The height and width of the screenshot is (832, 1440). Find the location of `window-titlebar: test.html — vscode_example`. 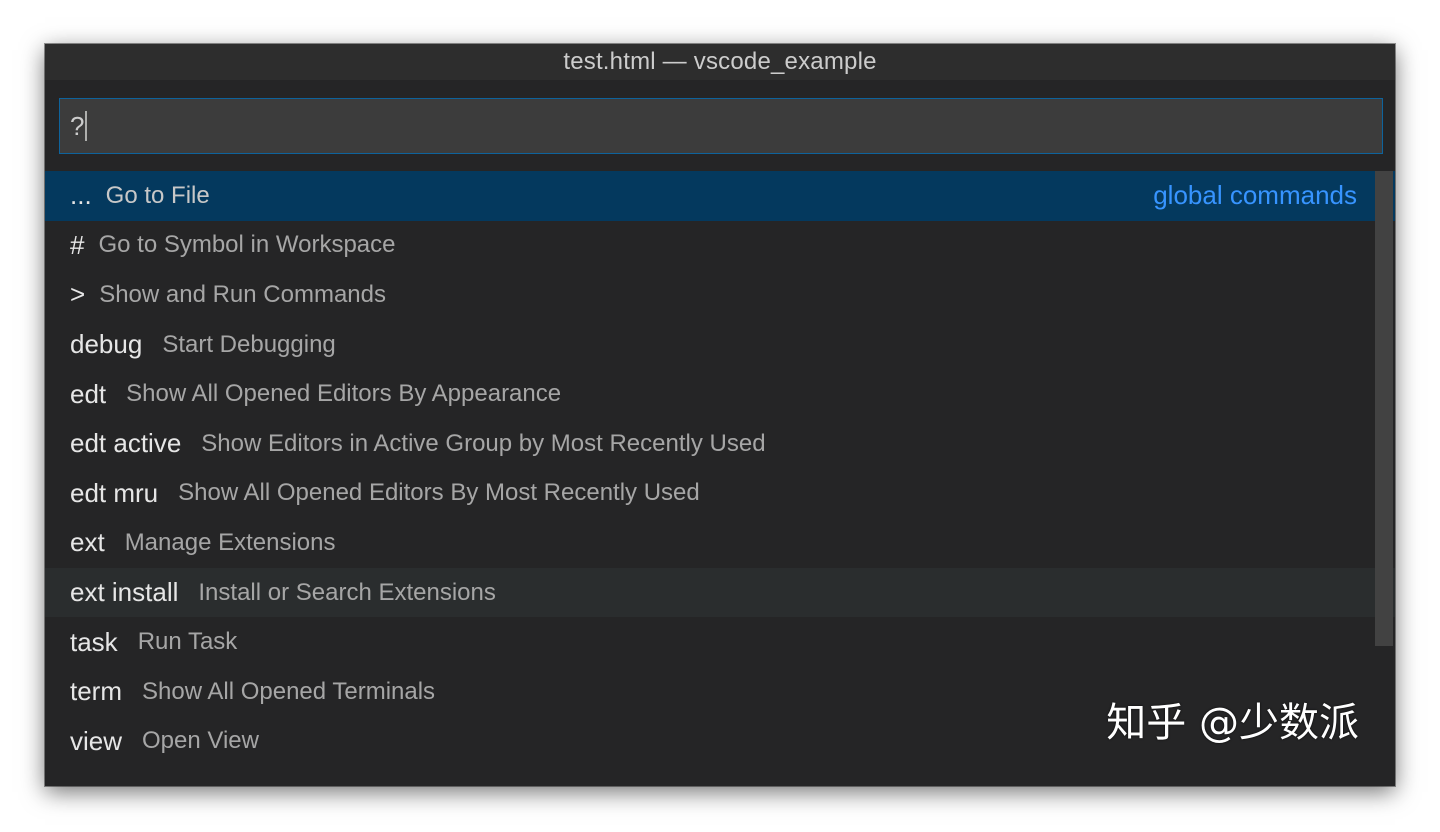

window-titlebar: test.html — vscode_example is located at coordinates (720, 62).